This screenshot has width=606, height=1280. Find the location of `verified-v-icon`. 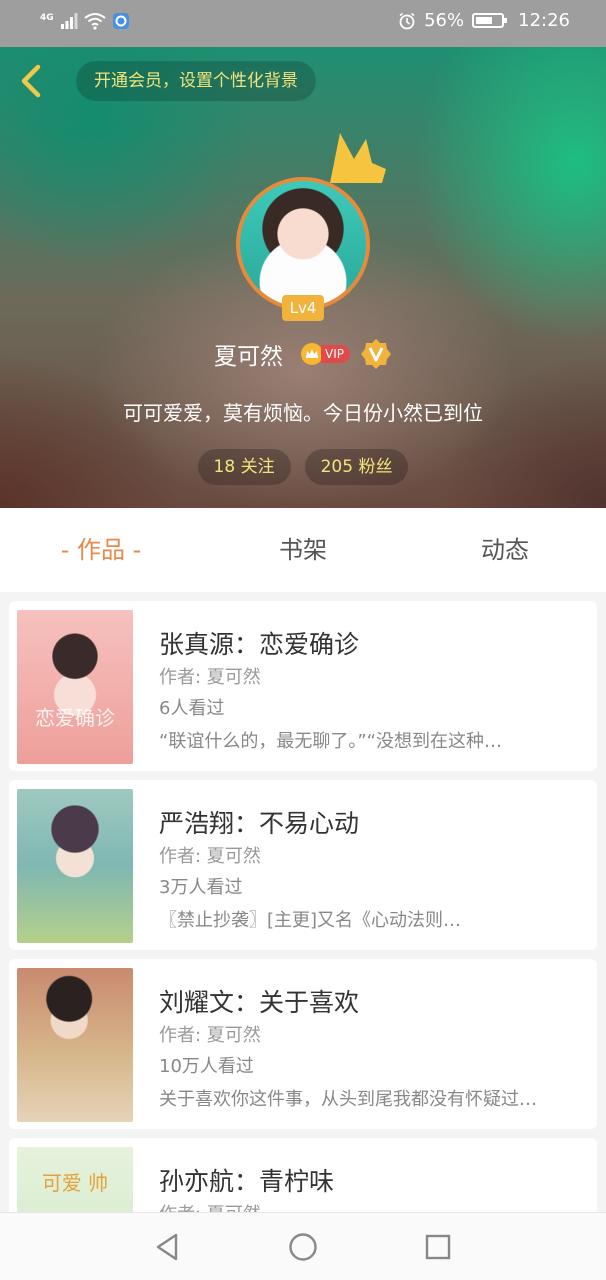

verified-v-icon is located at coordinates (375, 354).